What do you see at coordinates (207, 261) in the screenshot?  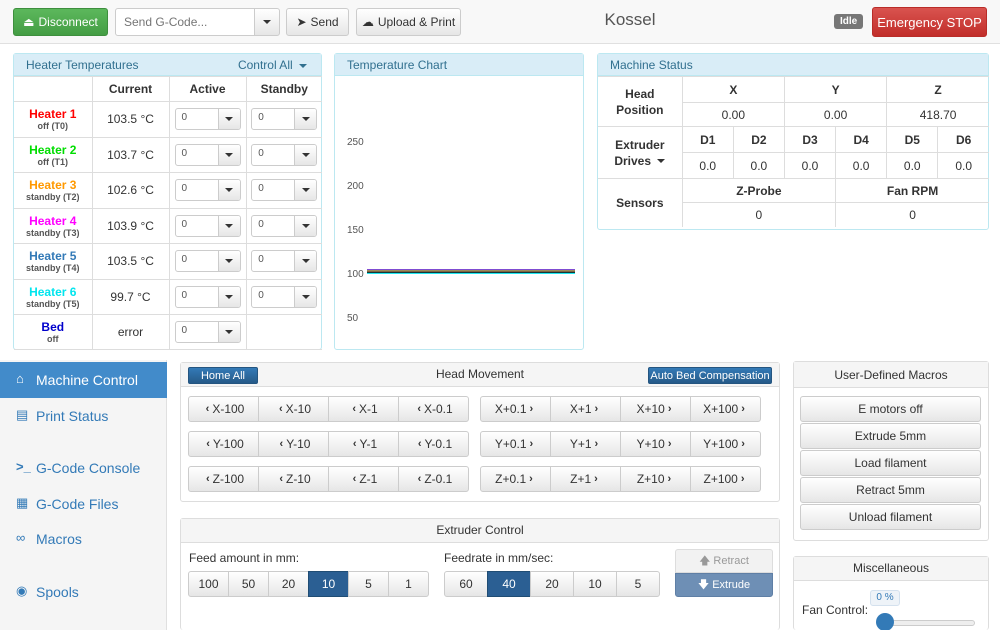 I see `heater-5-active-temp-input: 0` at bounding box center [207, 261].